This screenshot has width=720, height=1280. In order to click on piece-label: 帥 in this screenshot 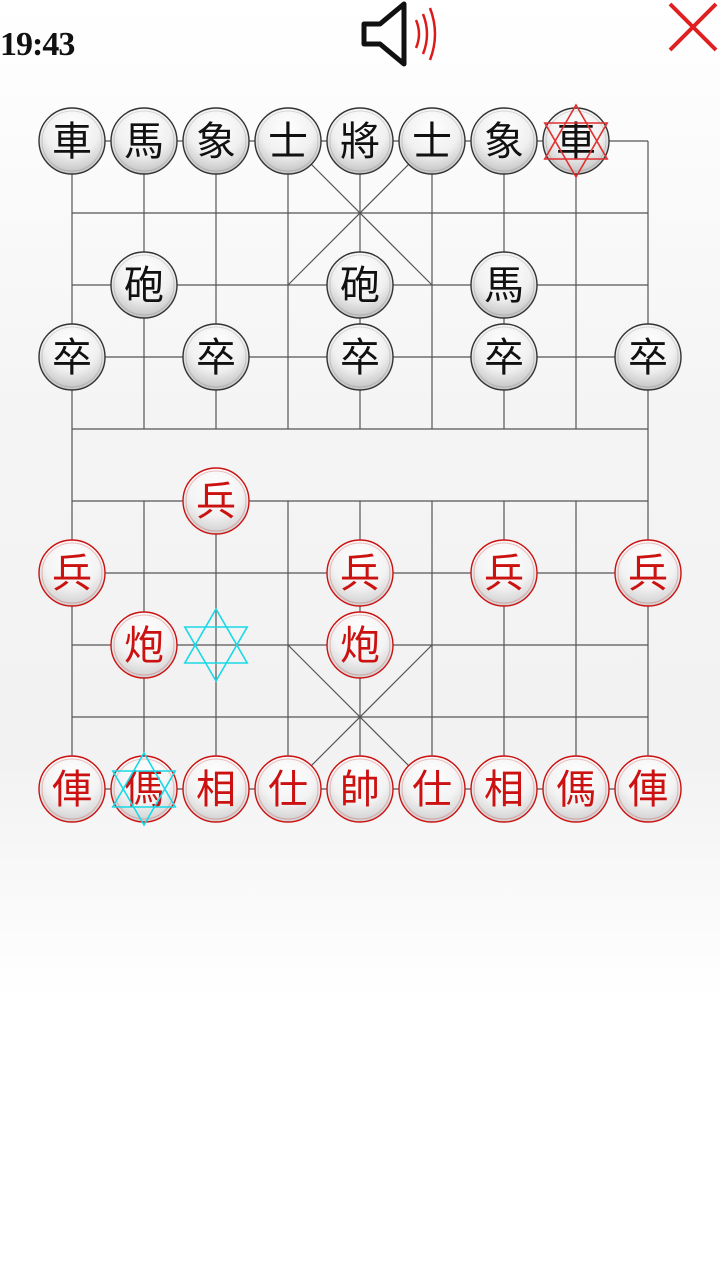, I will do `click(360, 790)`.